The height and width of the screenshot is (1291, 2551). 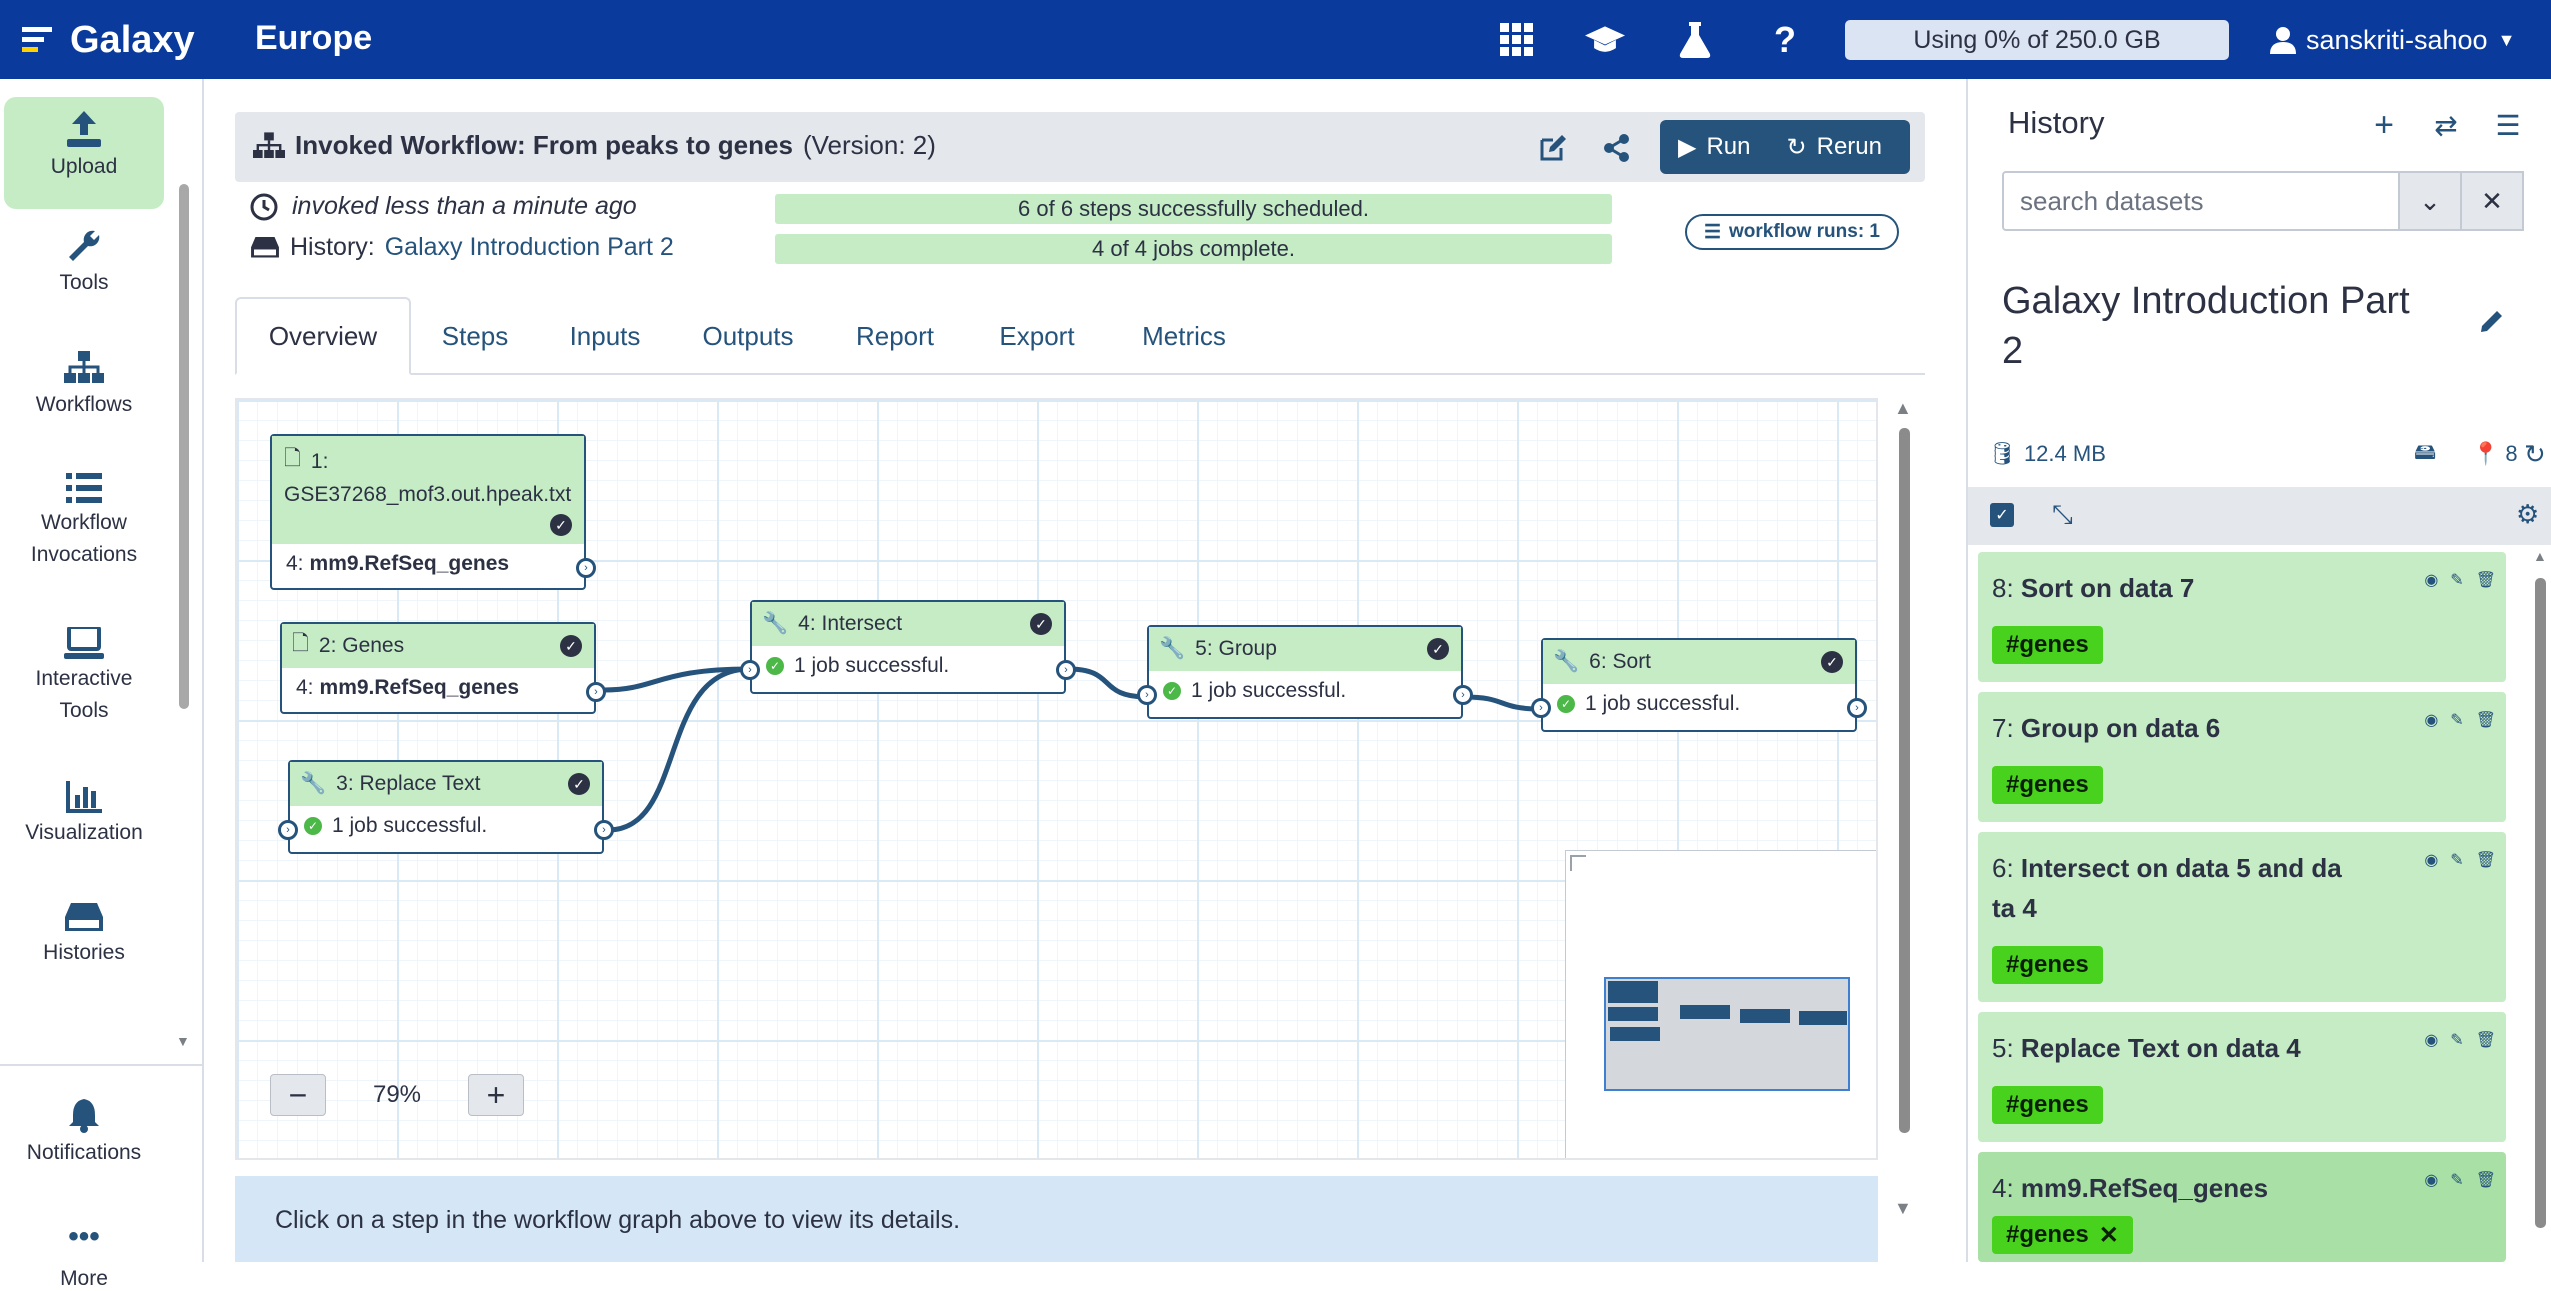 I want to click on zoom-out-button: −, so click(x=298, y=1095).